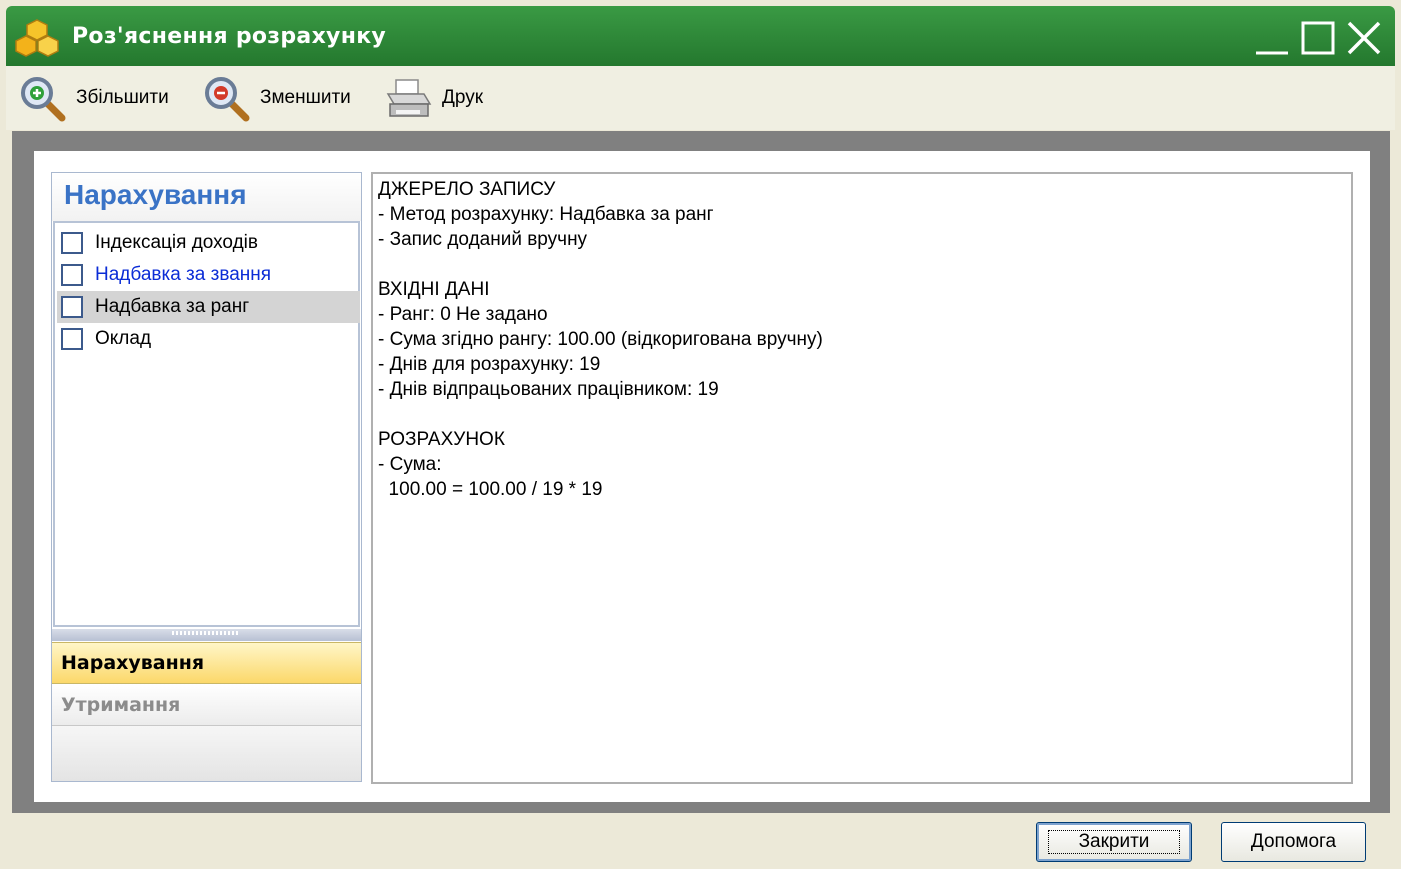  What do you see at coordinates (172, 306) in the screenshot?
I see `list-item-label: Надбавка за ранг` at bounding box center [172, 306].